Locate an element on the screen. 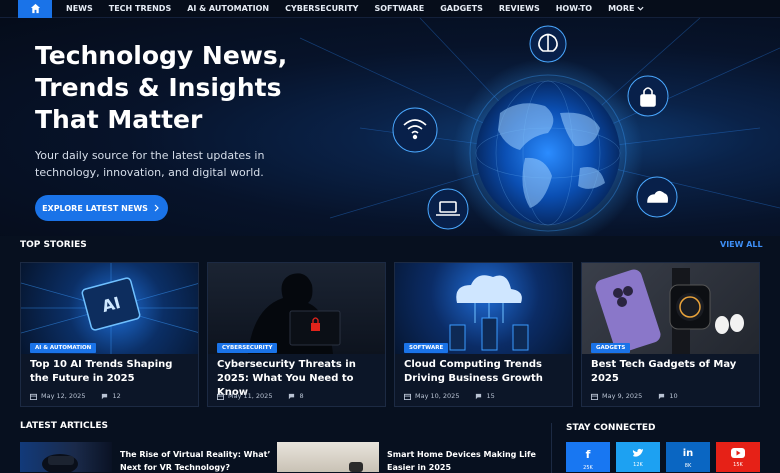  home-button is located at coordinates (35, 9).